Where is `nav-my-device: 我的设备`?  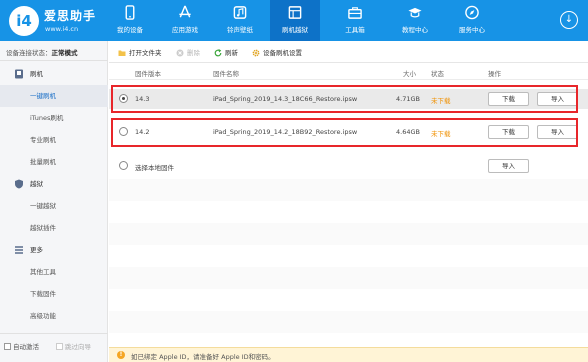 nav-my-device: 我的设备 is located at coordinates (130, 20).